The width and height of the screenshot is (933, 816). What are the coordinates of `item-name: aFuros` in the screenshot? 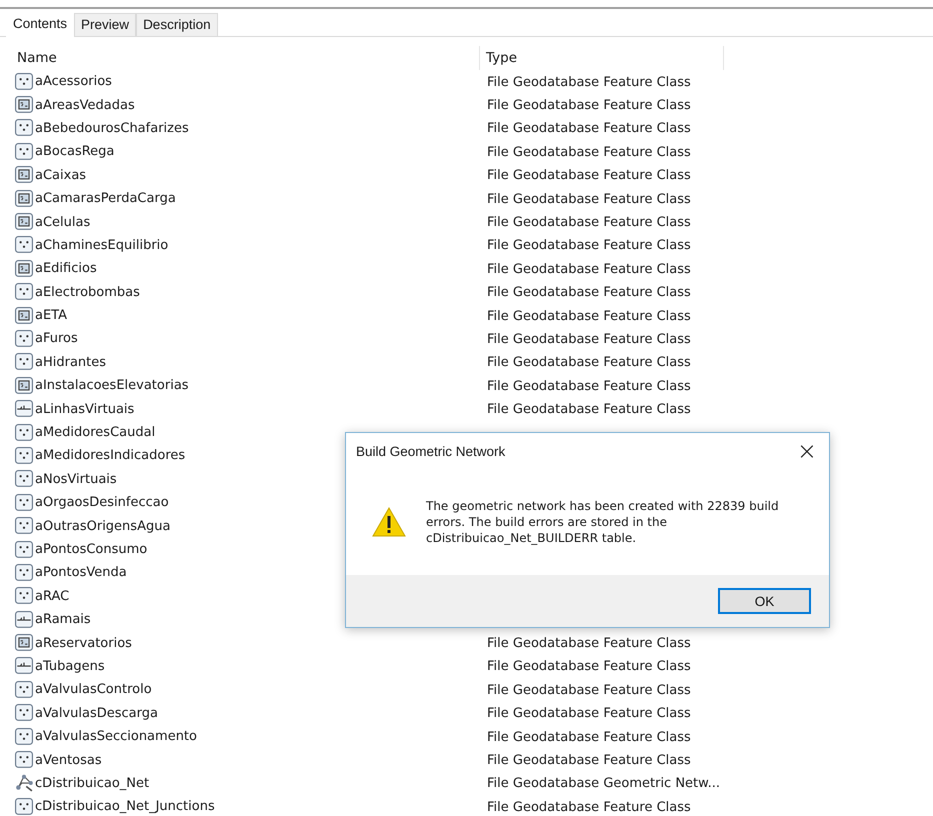 It's located at (56, 338).